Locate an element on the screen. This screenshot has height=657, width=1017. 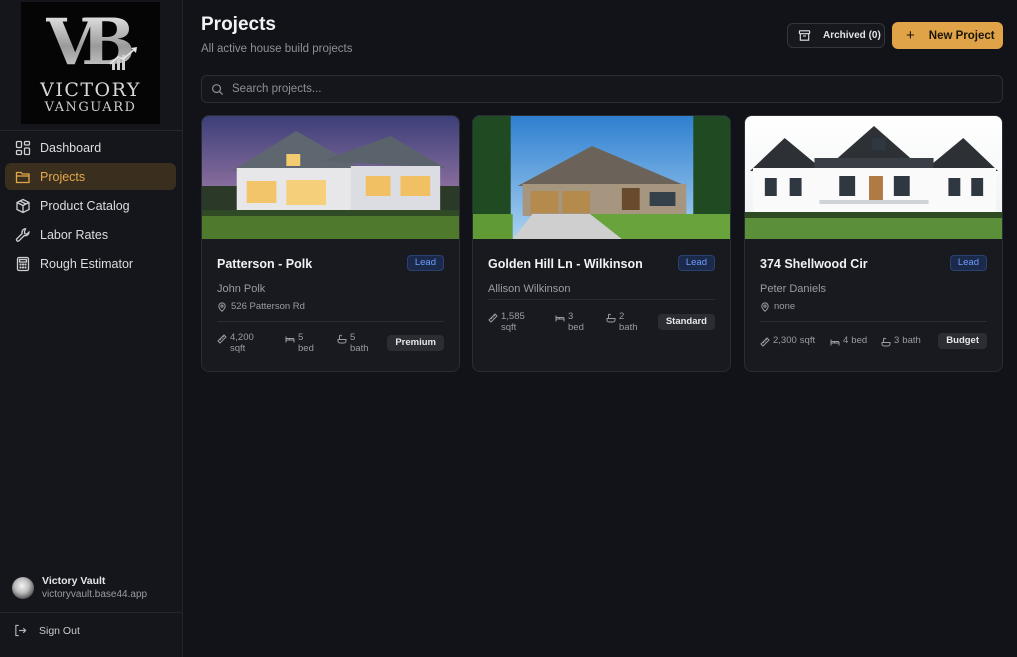
bath-stat: 2 bath is located at coordinates (631, 322).